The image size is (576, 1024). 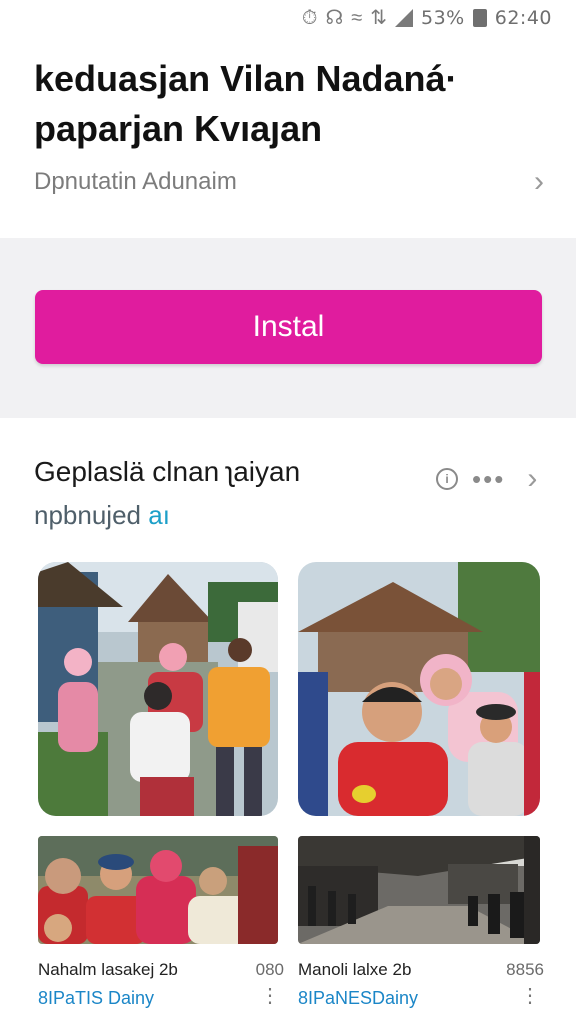 I want to click on card-title: Nahalm lasakej 2b, so click(x=108, y=969).